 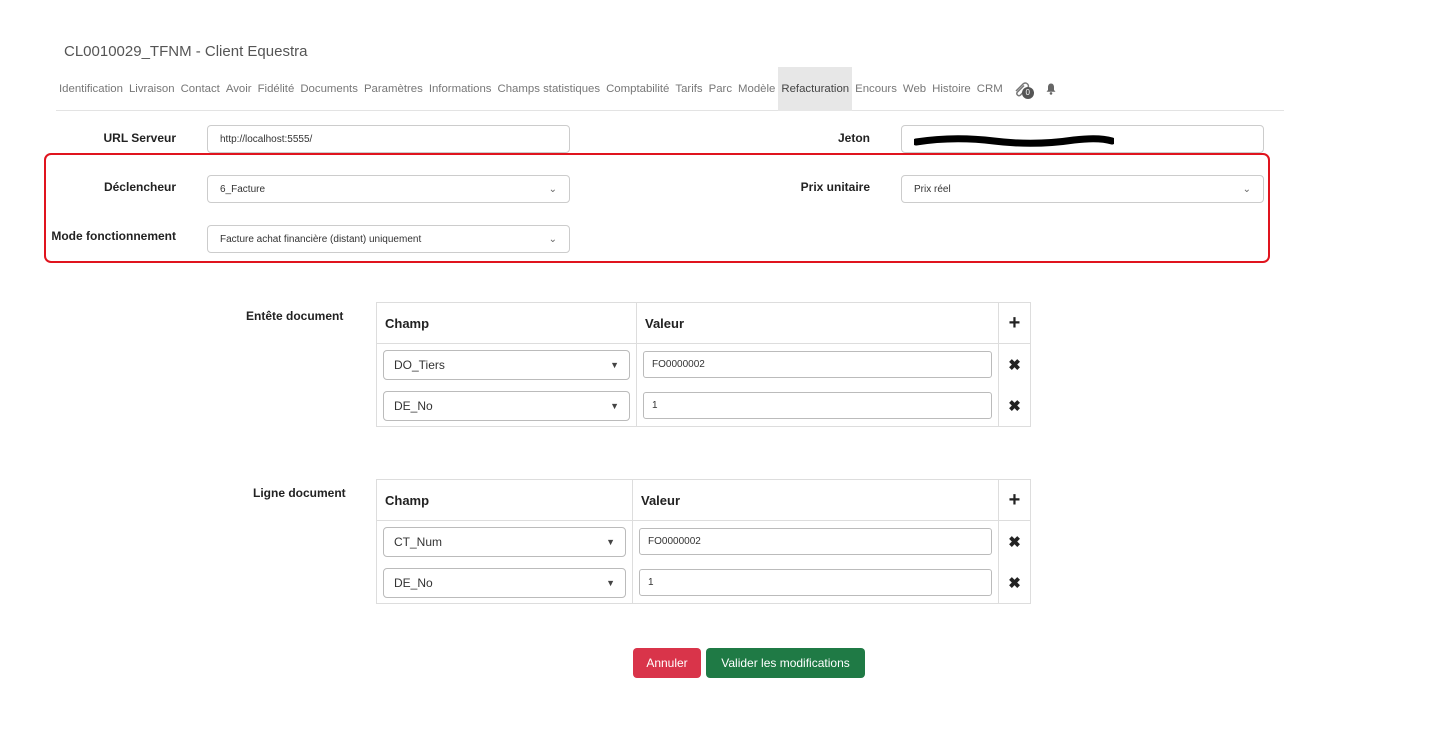 I want to click on champ-cell: DO_Tiers ▼, so click(x=507, y=364).